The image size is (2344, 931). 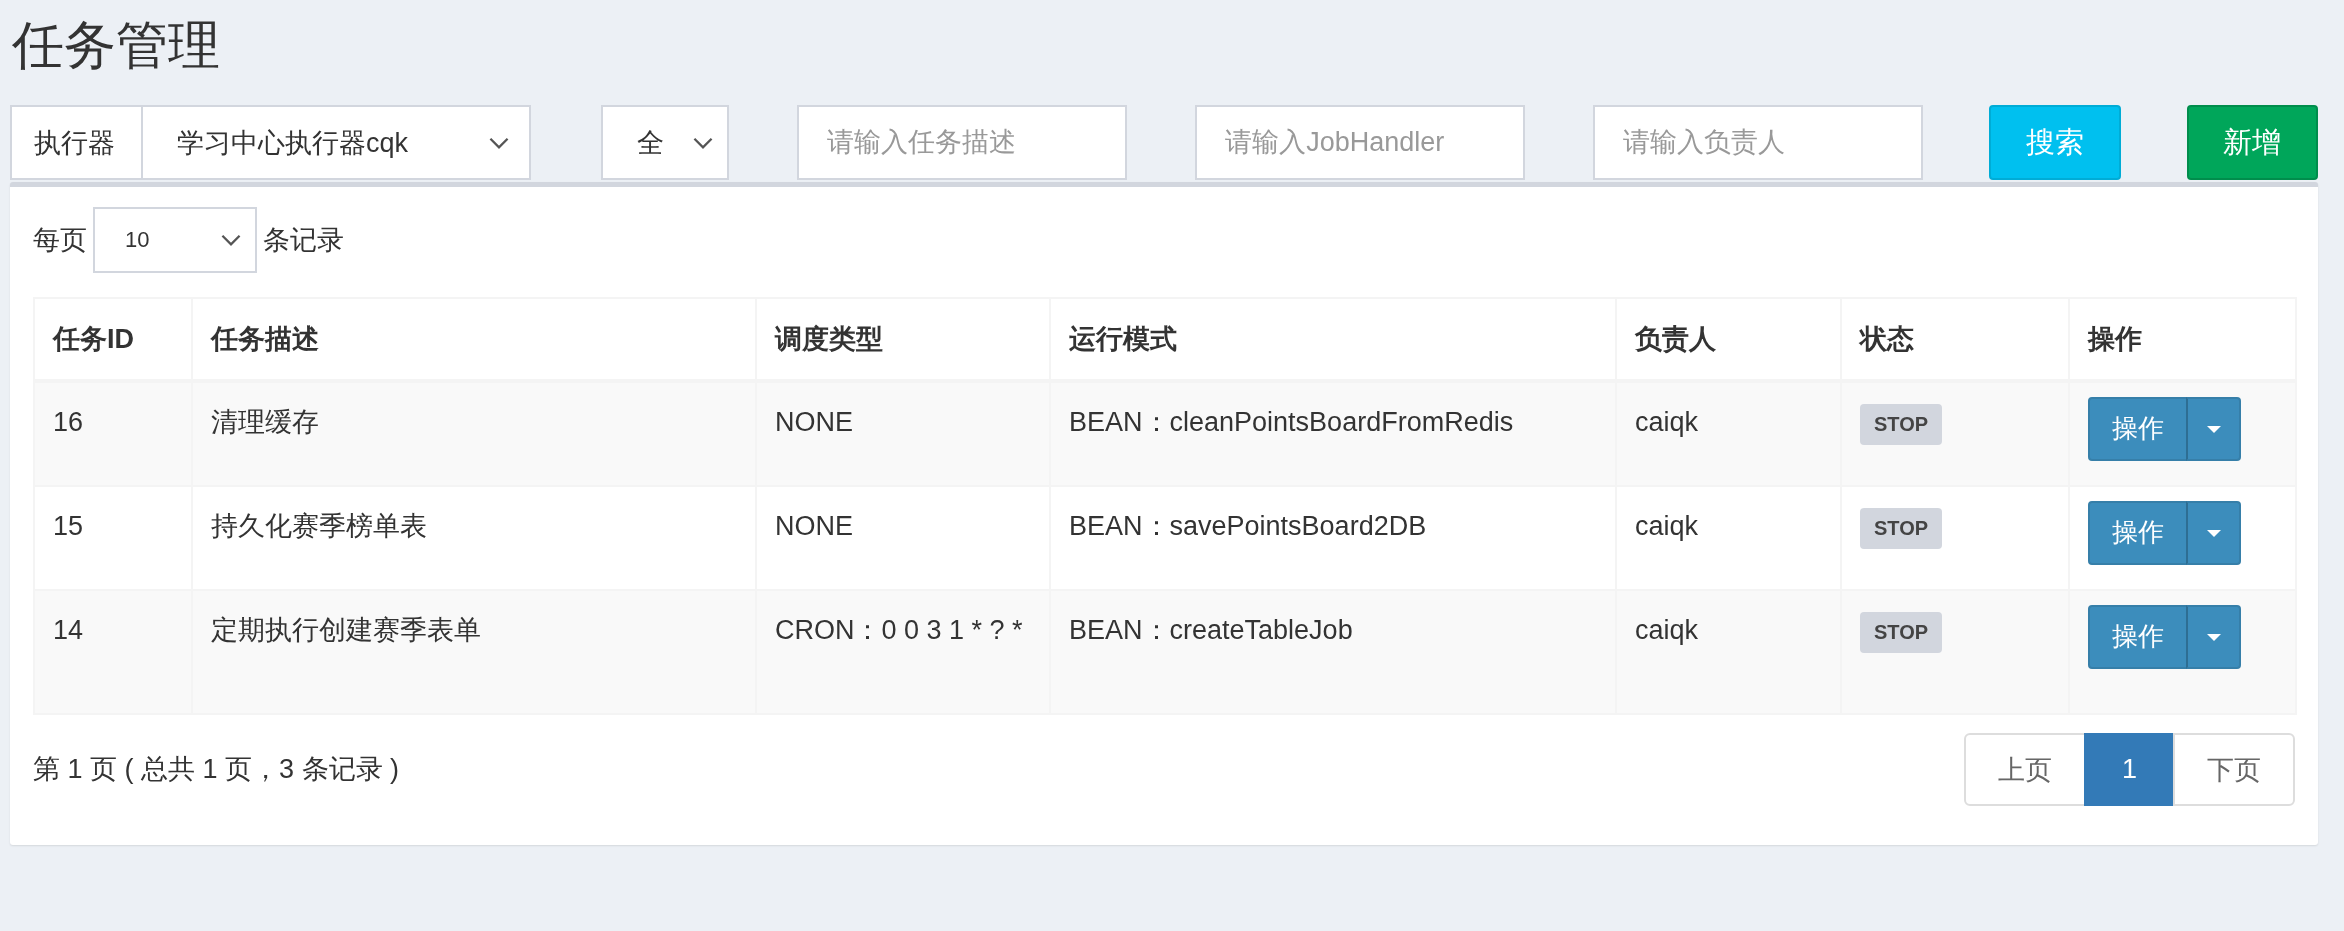 I want to click on pagination-summary: 第 1 页 ( 总共 1 页，3 条记录 ), so click(x=216, y=769).